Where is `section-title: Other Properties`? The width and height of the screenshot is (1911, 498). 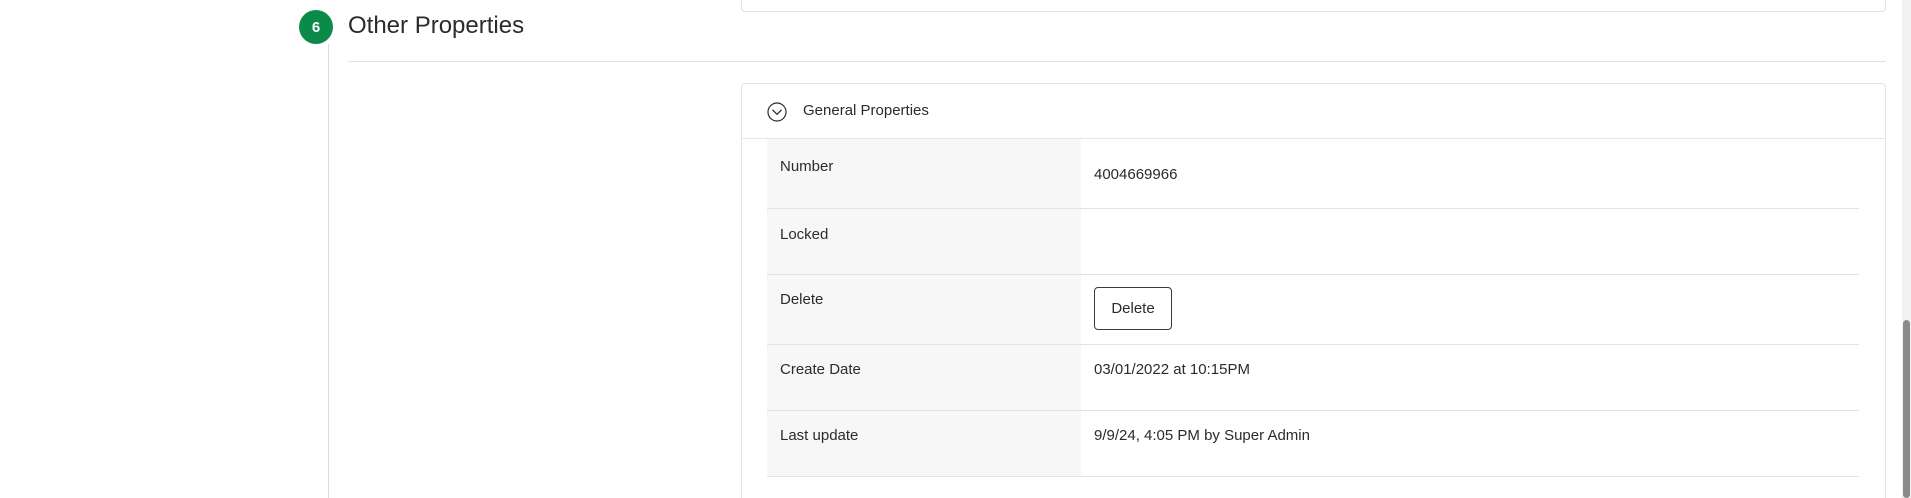
section-title: Other Properties is located at coordinates (436, 25).